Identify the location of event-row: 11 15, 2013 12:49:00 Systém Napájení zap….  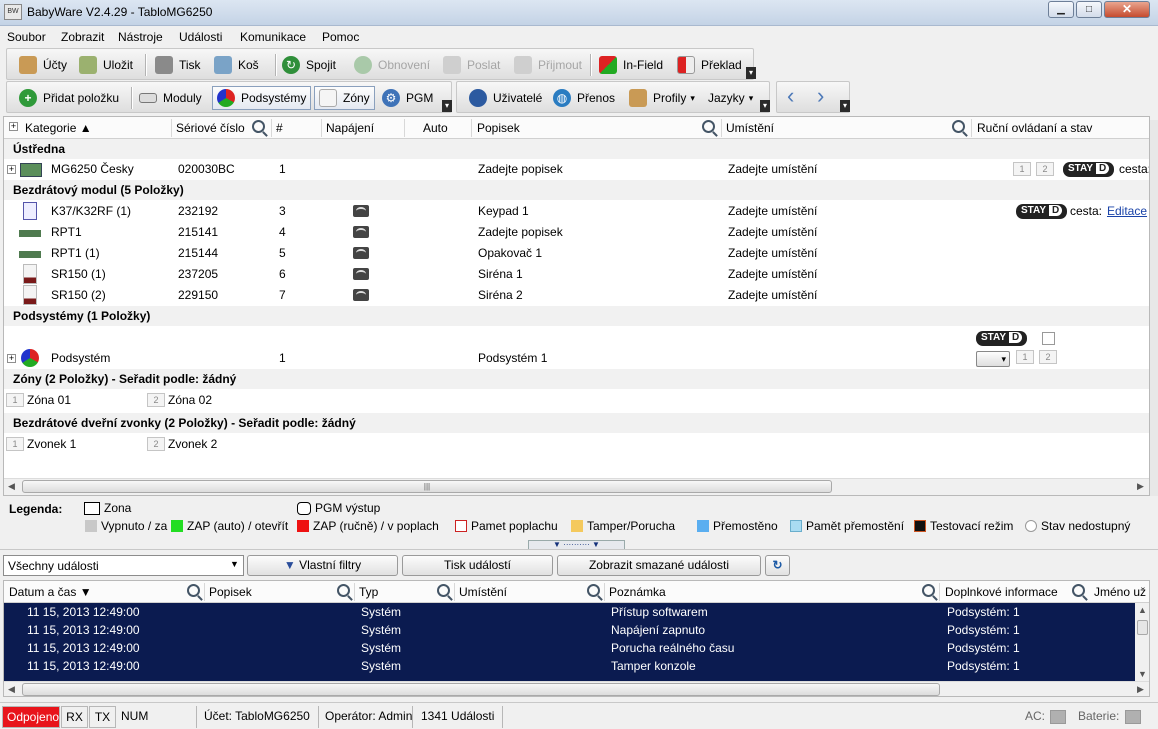
(569, 630).